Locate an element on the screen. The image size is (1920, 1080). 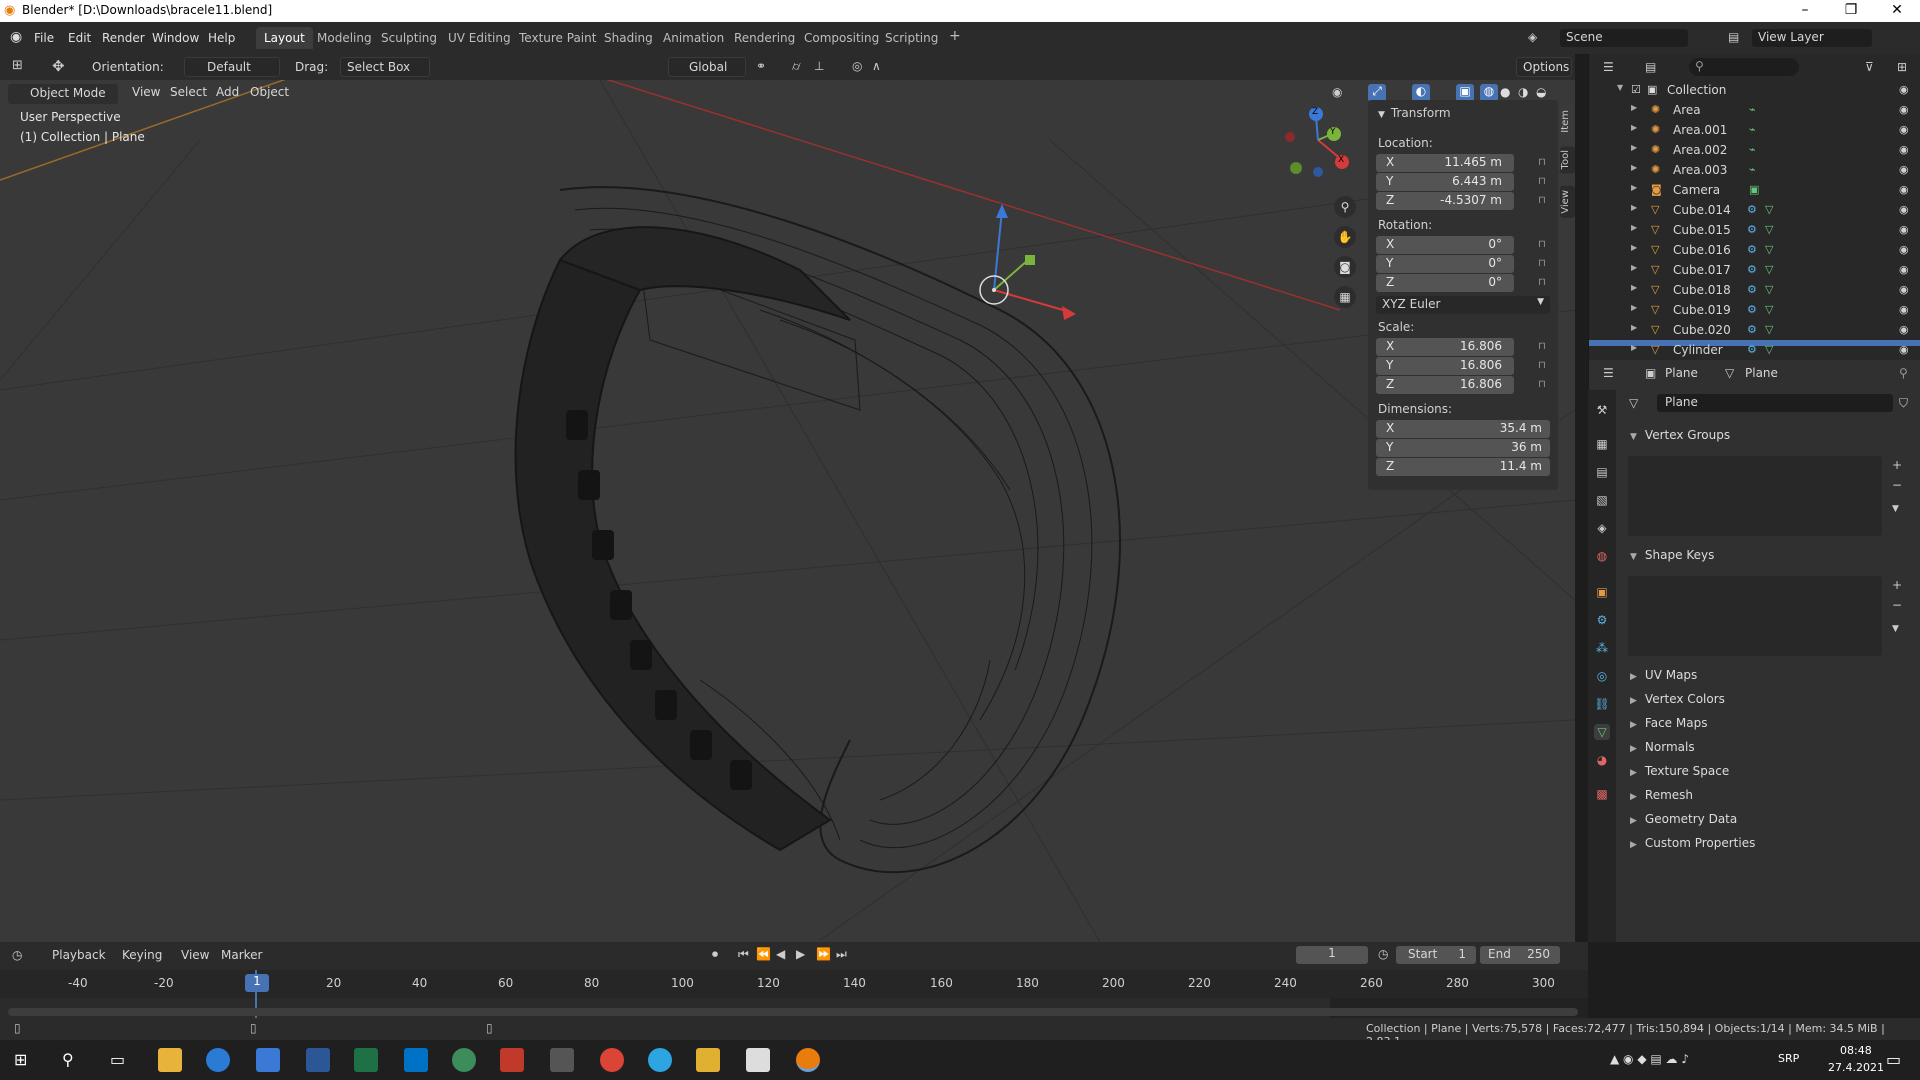
clock-date: 27.4.2021 is located at coordinates (1856, 1067).